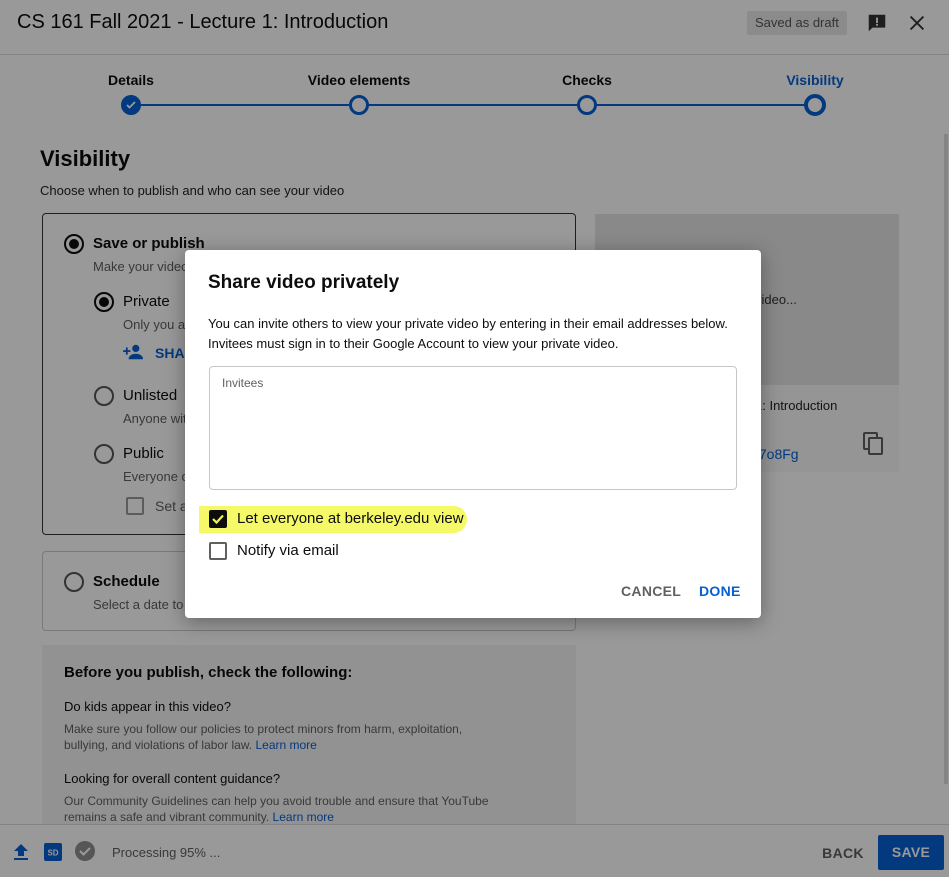 The image size is (949, 877). What do you see at coordinates (218, 551) in the screenshot?
I see `notify-email-checkbox` at bounding box center [218, 551].